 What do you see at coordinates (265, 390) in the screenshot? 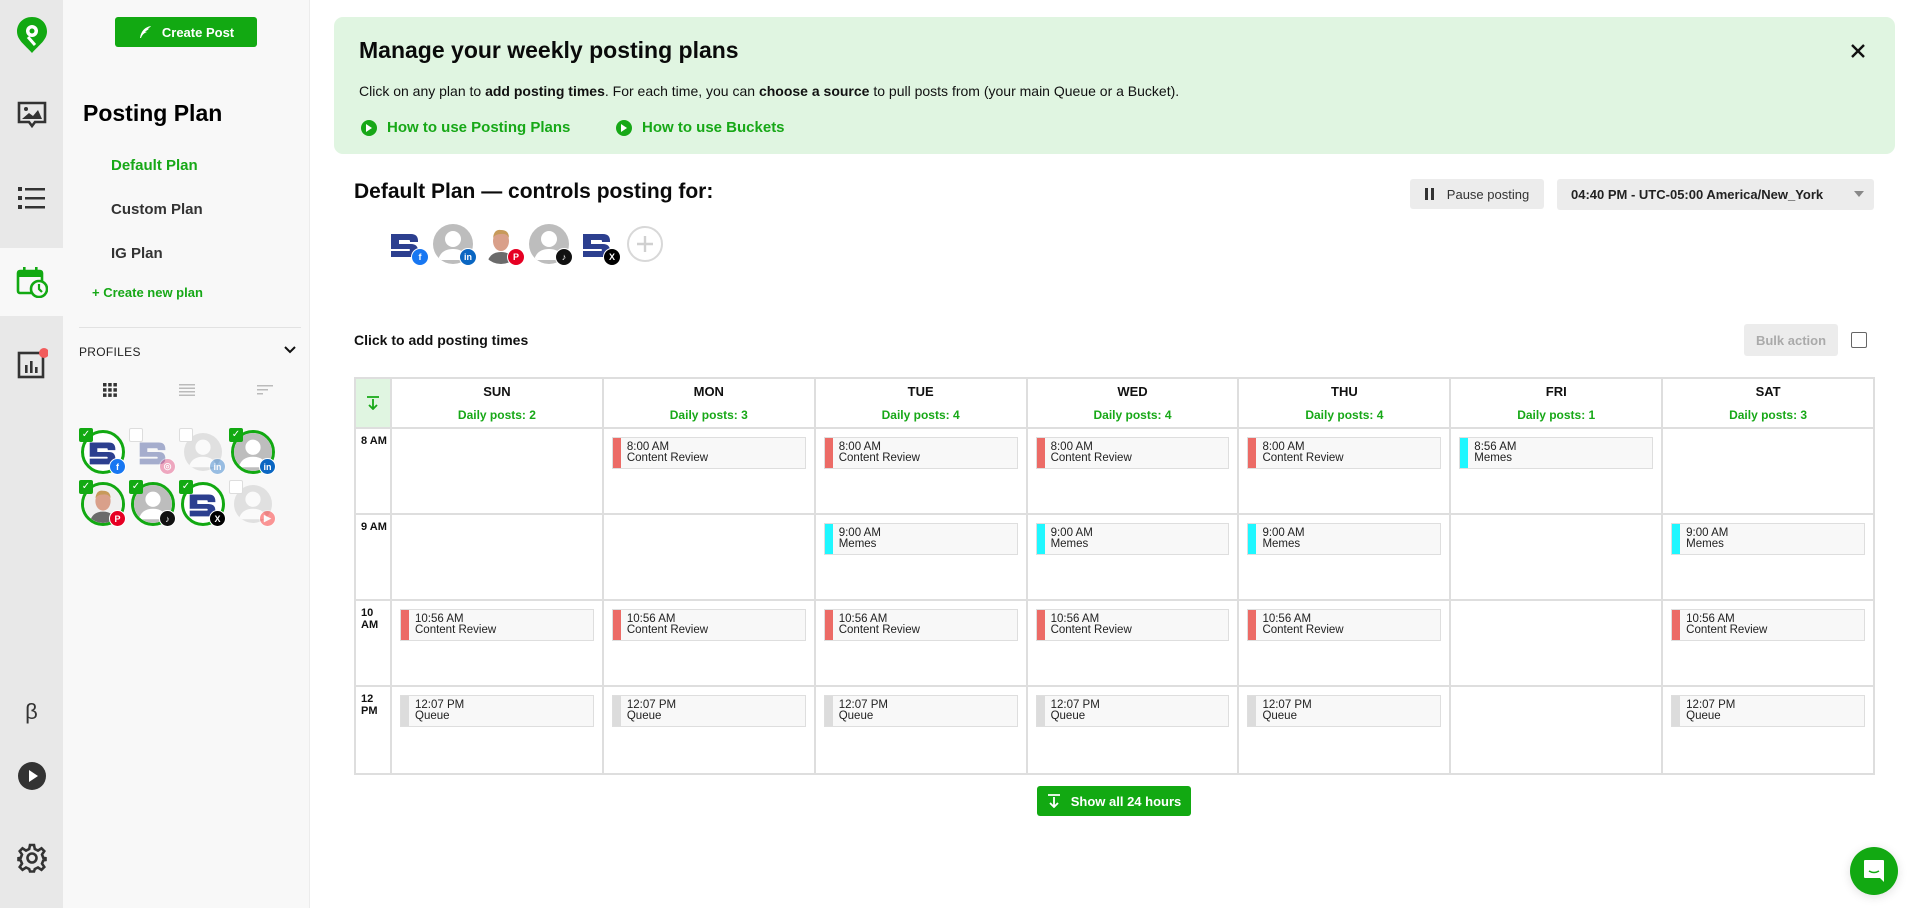
I see `sort-toggle` at bounding box center [265, 390].